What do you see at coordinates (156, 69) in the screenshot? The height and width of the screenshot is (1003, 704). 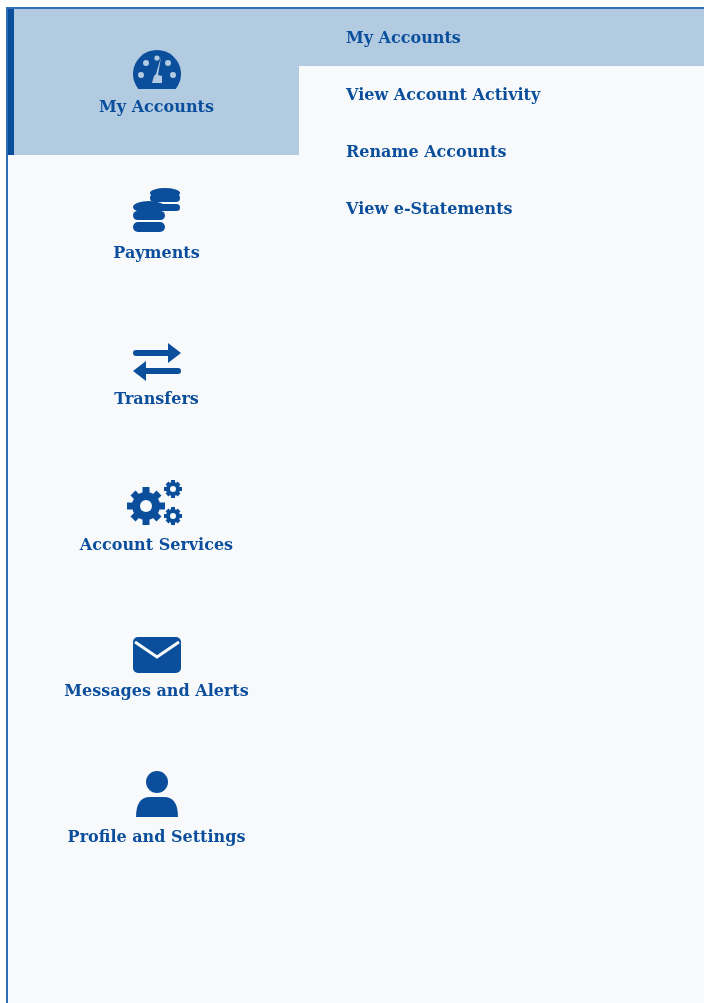 I see `gauge-icon` at bounding box center [156, 69].